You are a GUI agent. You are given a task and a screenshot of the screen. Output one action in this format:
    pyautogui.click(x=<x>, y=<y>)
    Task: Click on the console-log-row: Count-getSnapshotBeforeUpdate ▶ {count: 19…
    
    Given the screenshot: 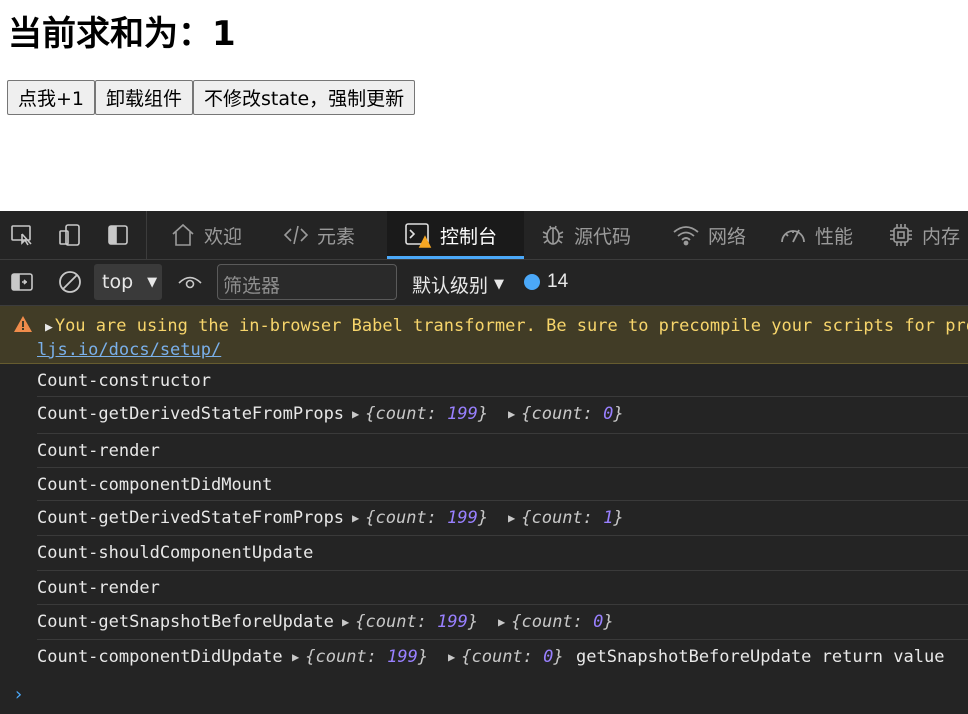 What is the action you would take?
    pyautogui.click(x=502, y=622)
    